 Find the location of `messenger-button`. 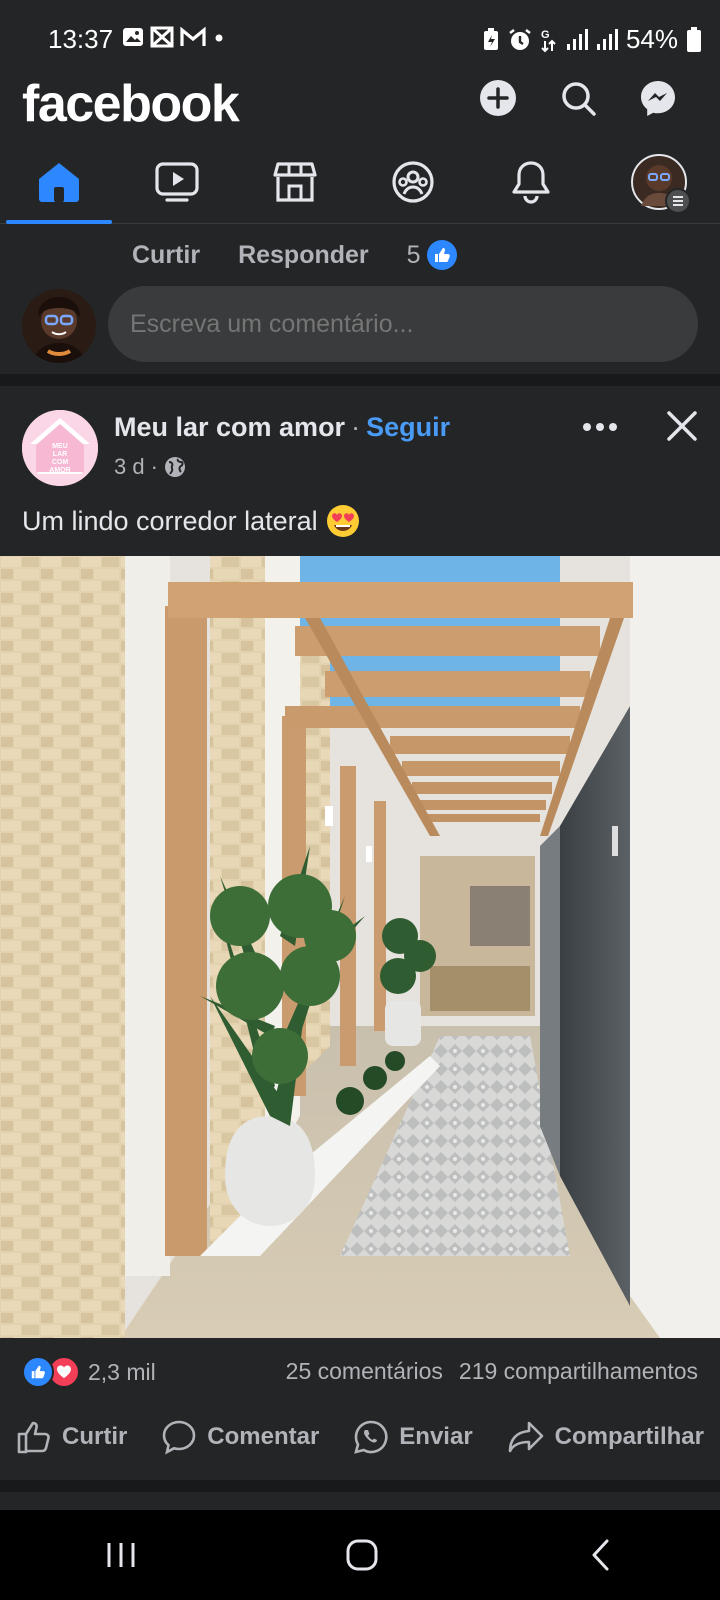

messenger-button is located at coordinates (658, 98).